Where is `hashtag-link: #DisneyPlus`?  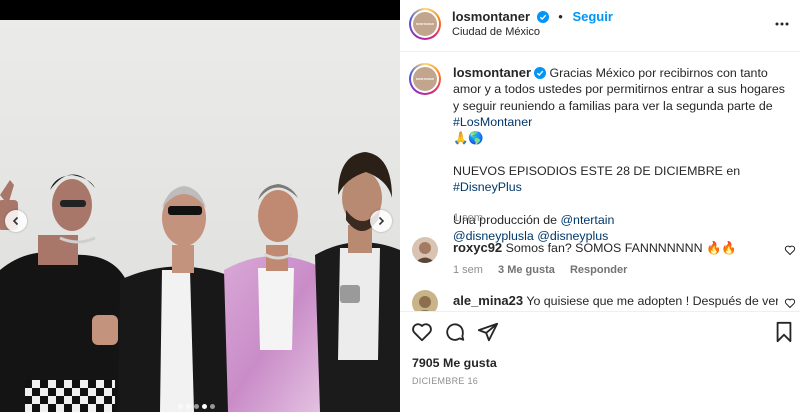
hashtag-link: #DisneyPlus is located at coordinates (487, 187).